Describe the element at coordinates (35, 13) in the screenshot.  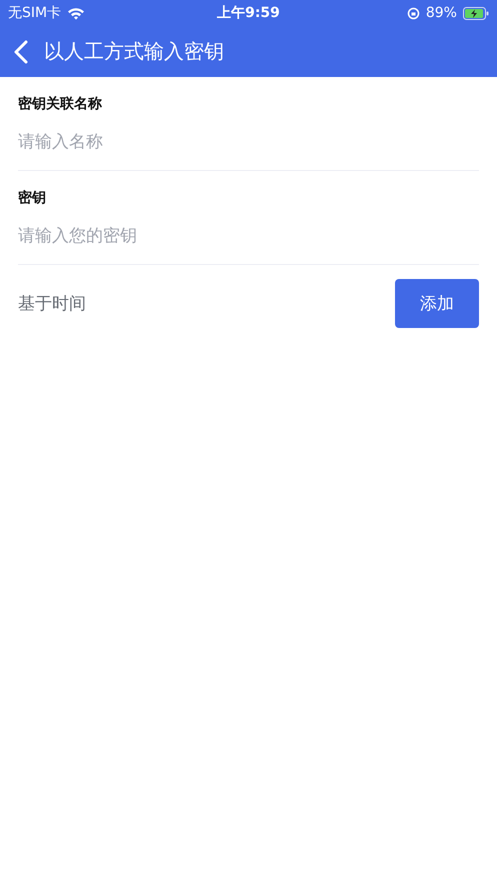
I see `carrier-label: 无SIM卡` at that location.